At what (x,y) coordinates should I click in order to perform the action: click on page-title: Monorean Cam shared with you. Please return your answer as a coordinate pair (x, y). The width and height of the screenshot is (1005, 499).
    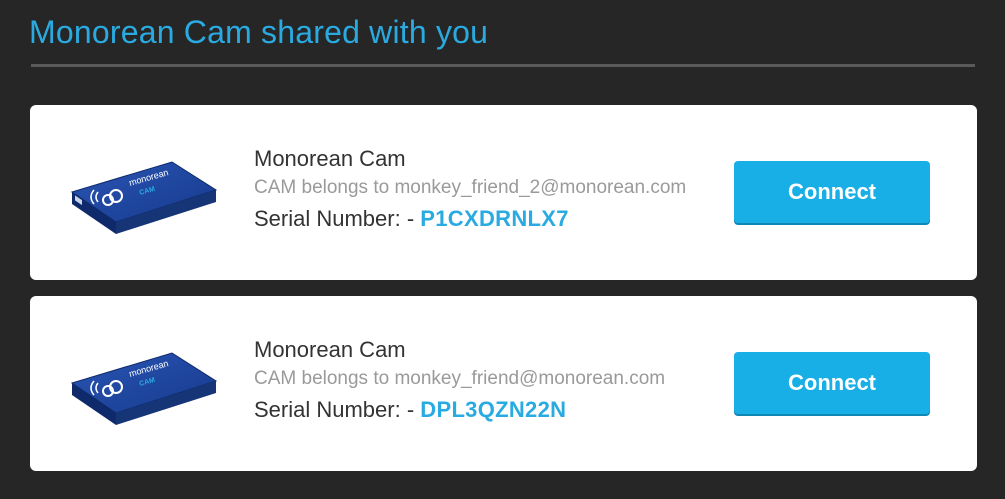
    Looking at the image, I should click on (259, 32).